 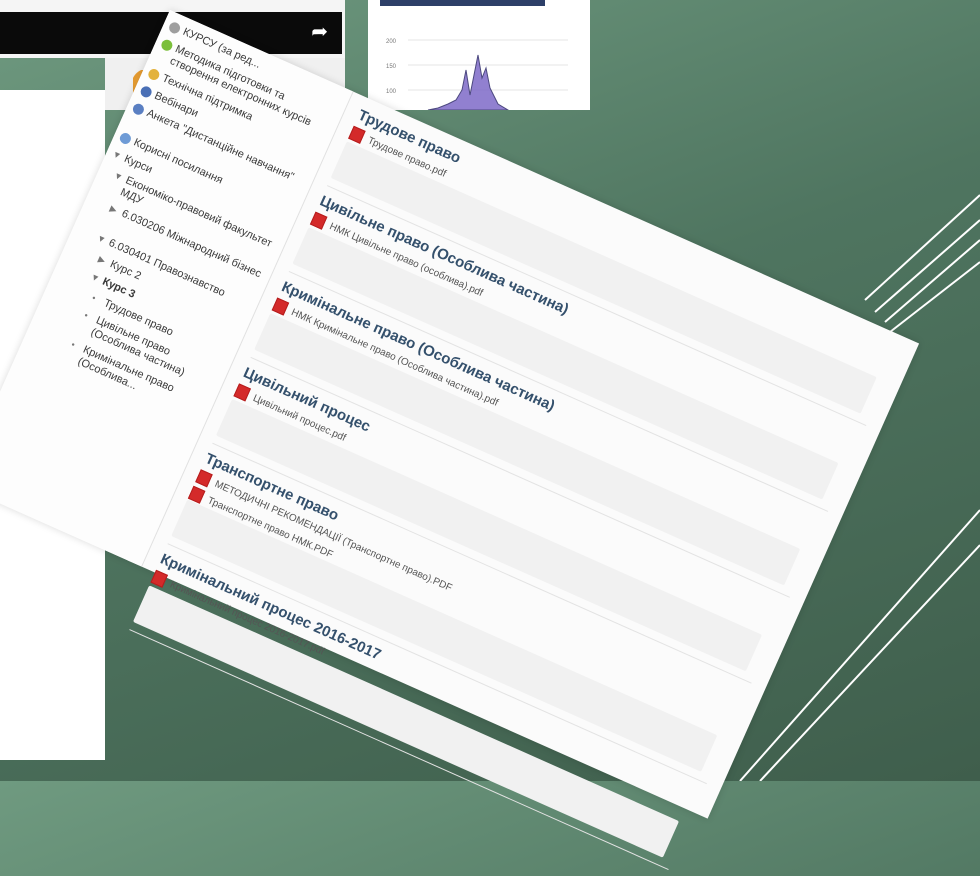 What do you see at coordinates (146, 92) in the screenshot?
I see `webinar-icon` at bounding box center [146, 92].